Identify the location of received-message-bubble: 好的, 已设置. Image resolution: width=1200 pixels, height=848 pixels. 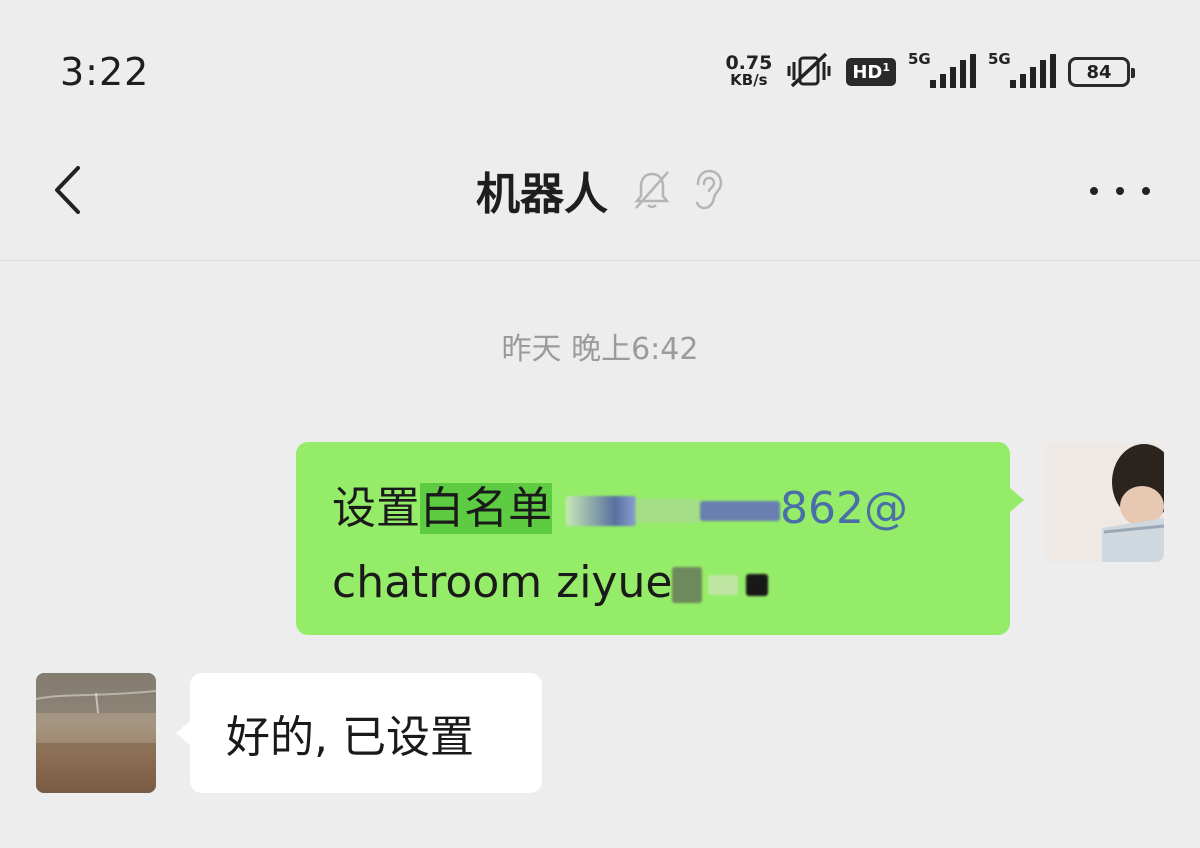
(359, 733).